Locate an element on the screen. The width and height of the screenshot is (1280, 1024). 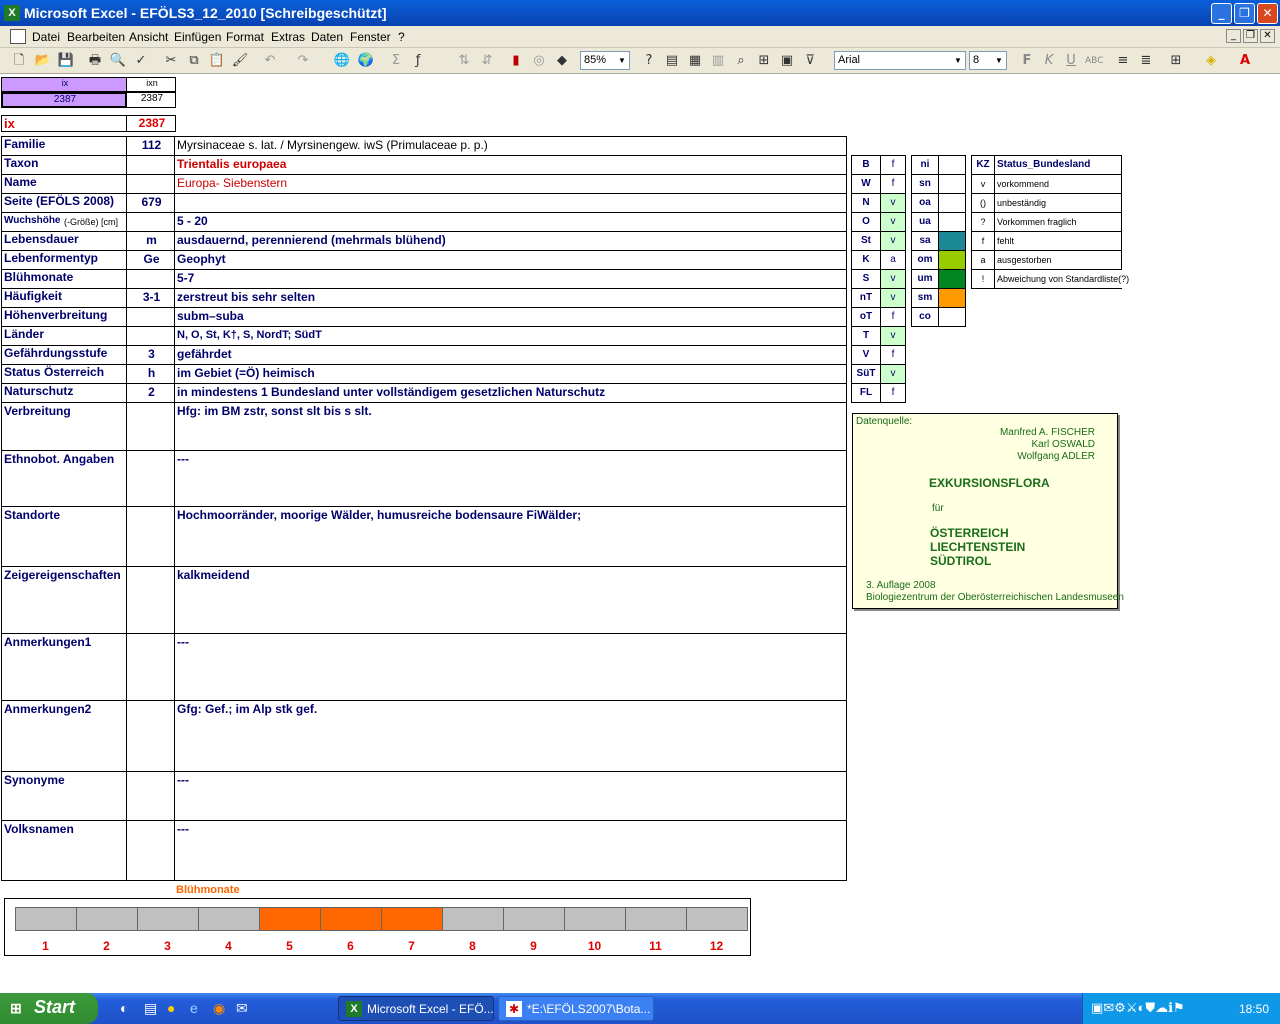
web-toolbar-icon: 🌍 is located at coordinates (366, 61).